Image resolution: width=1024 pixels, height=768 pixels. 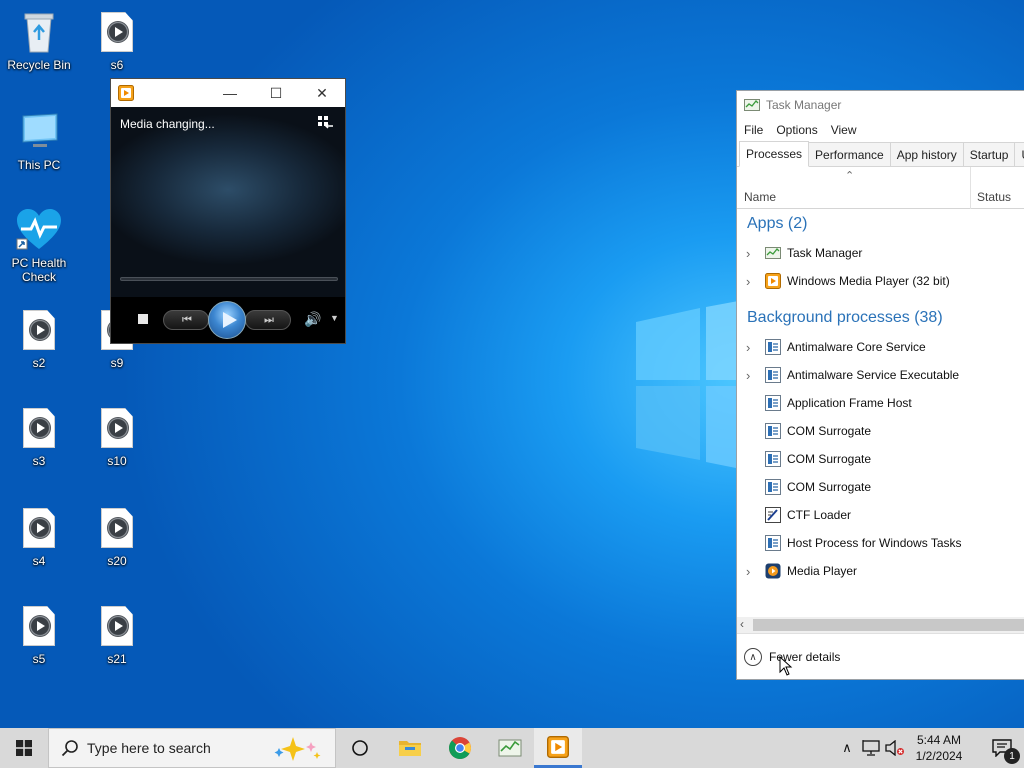 I want to click on column-name: Name, so click(x=760, y=197).